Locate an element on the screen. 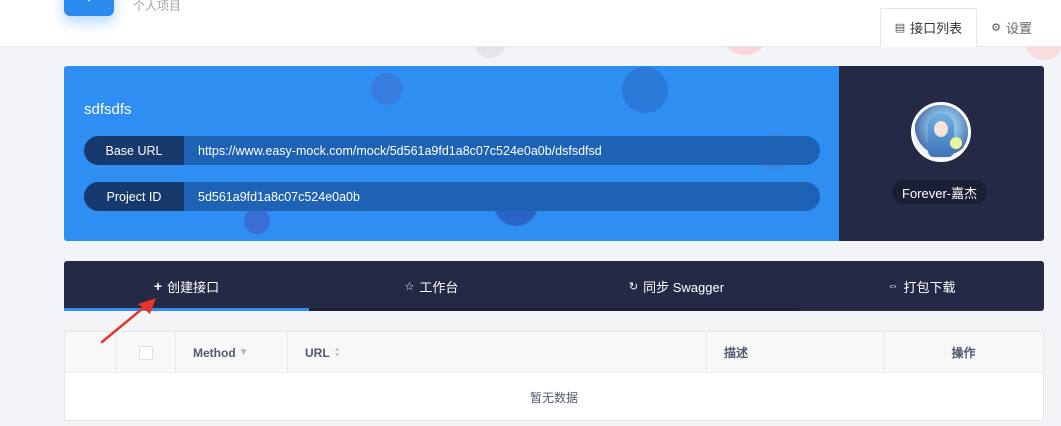  action-label: 同步 Swagger is located at coordinates (684, 287).